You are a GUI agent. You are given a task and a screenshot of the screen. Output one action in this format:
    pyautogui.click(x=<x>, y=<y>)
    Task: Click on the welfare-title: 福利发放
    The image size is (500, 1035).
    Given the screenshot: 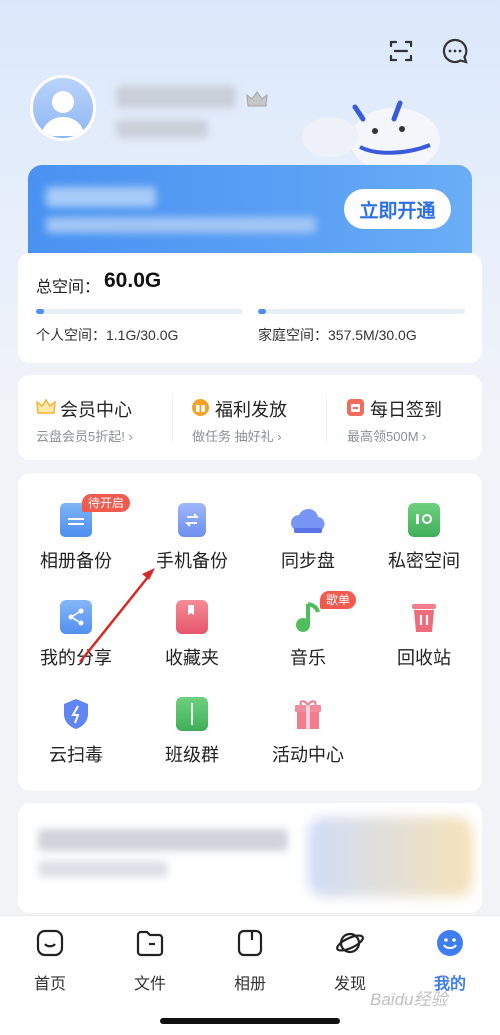 What is the action you would take?
    pyautogui.click(x=251, y=410)
    